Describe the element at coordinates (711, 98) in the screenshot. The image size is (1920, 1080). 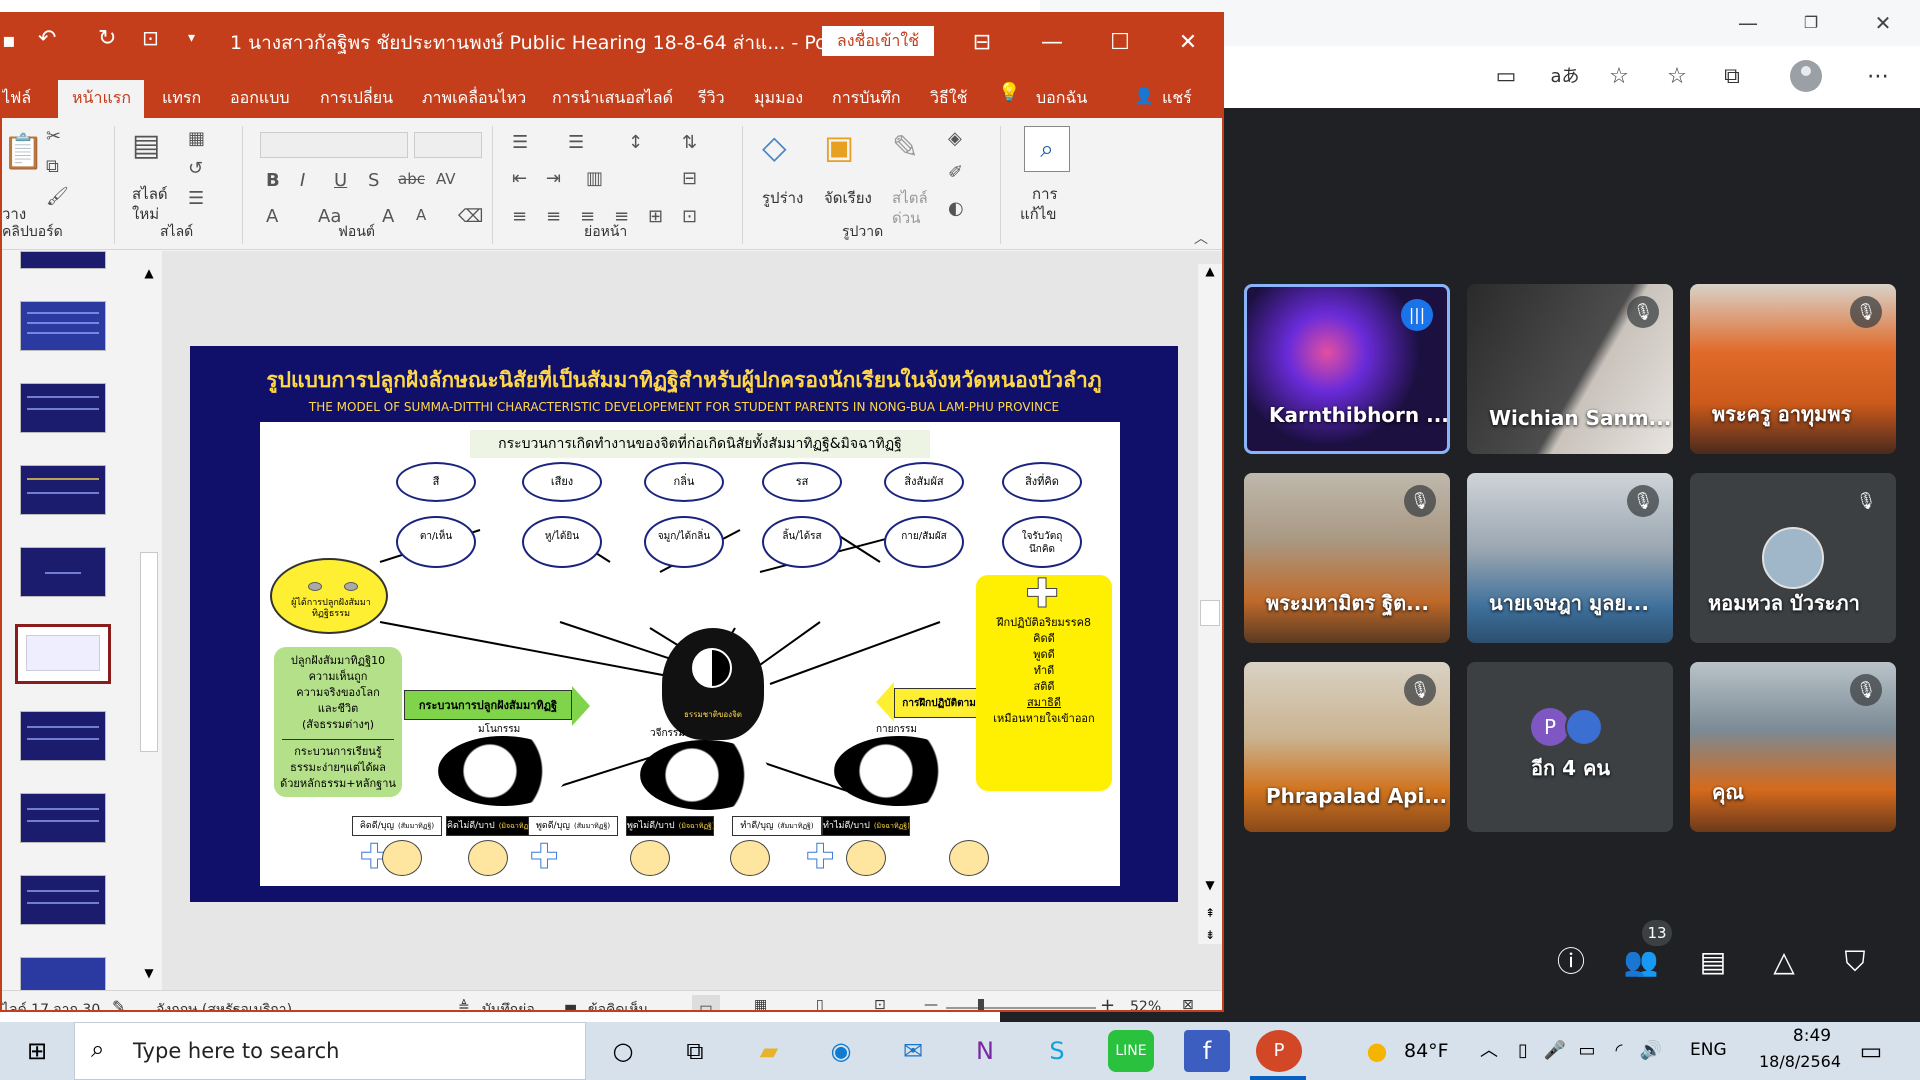
I see `tab-review: รีวิว` at that location.